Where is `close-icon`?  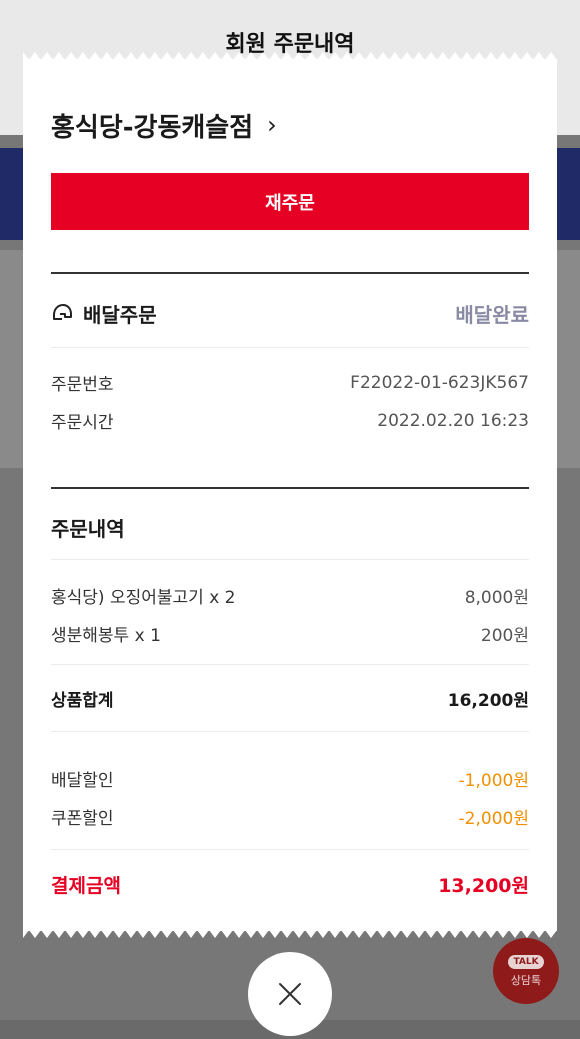 close-icon is located at coordinates (290, 994).